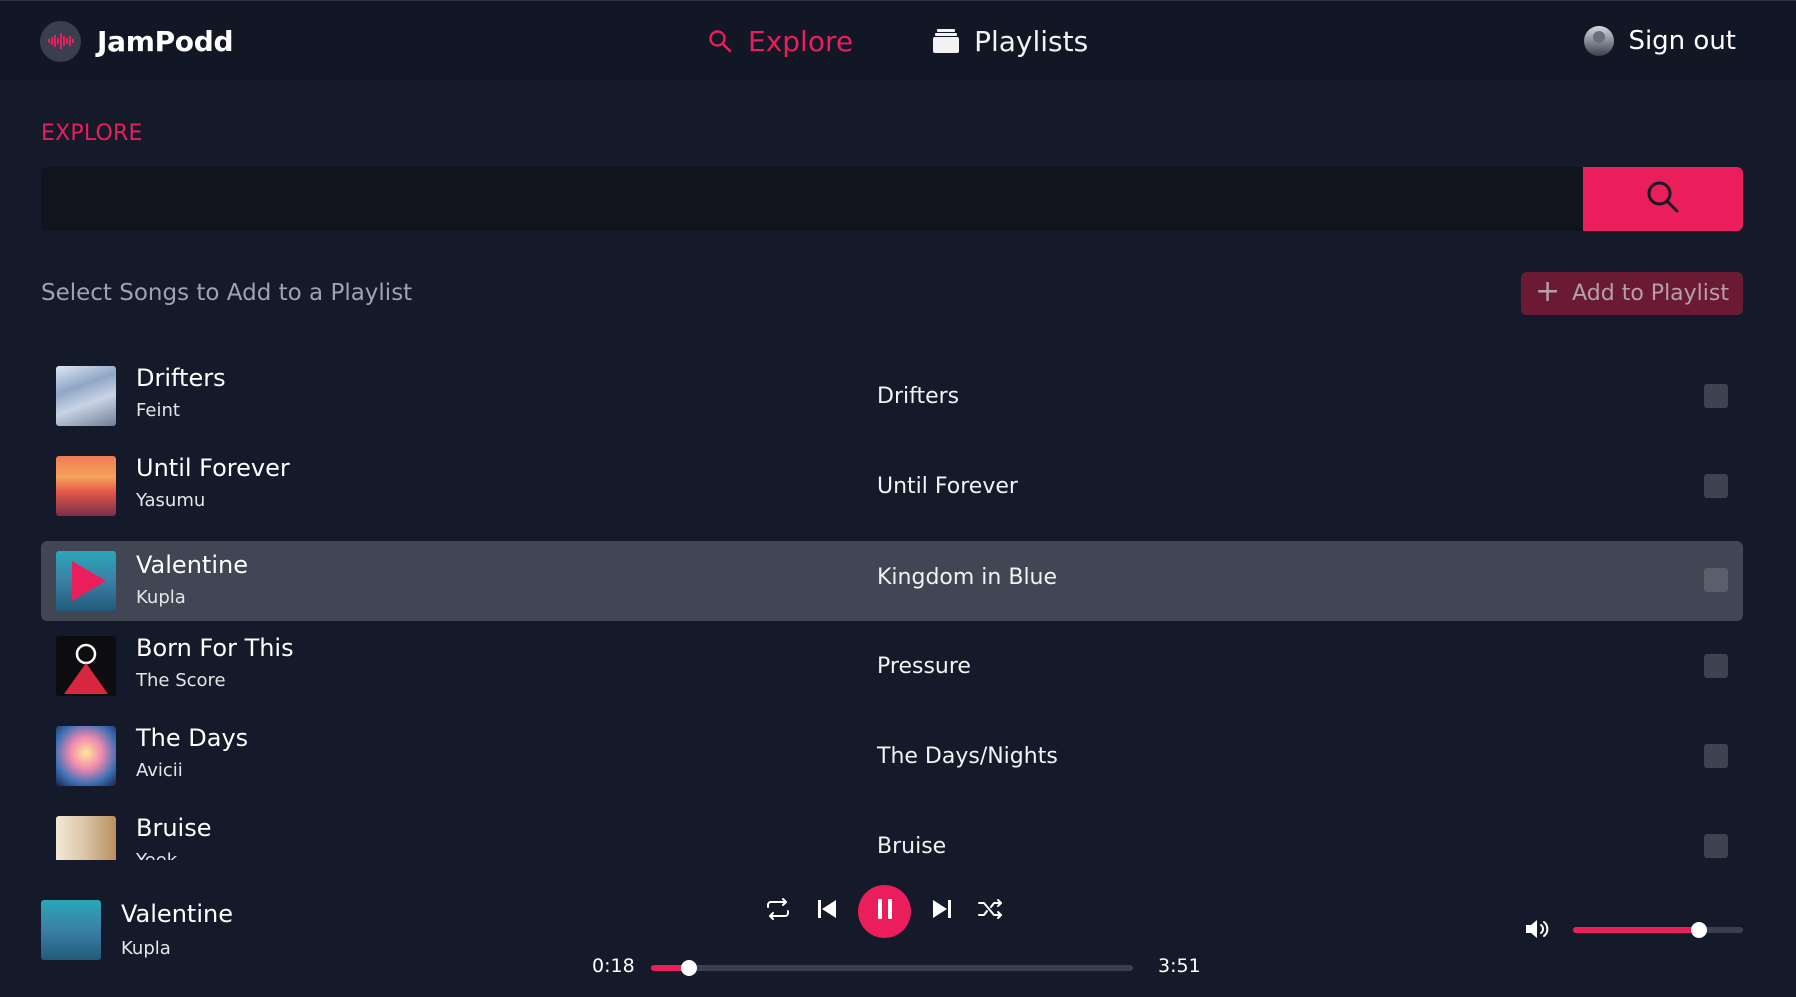  What do you see at coordinates (1698, 930) in the screenshot?
I see `volume-handle` at bounding box center [1698, 930].